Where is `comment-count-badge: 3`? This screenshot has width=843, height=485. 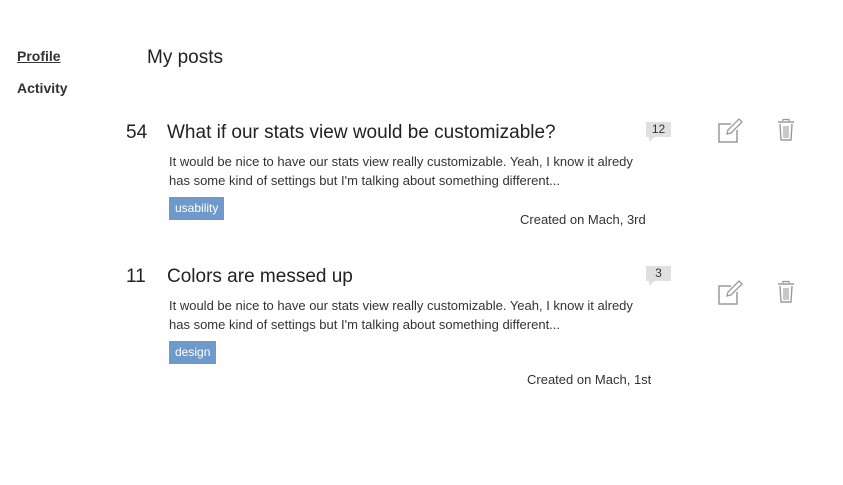
comment-count-badge: 3 is located at coordinates (658, 276).